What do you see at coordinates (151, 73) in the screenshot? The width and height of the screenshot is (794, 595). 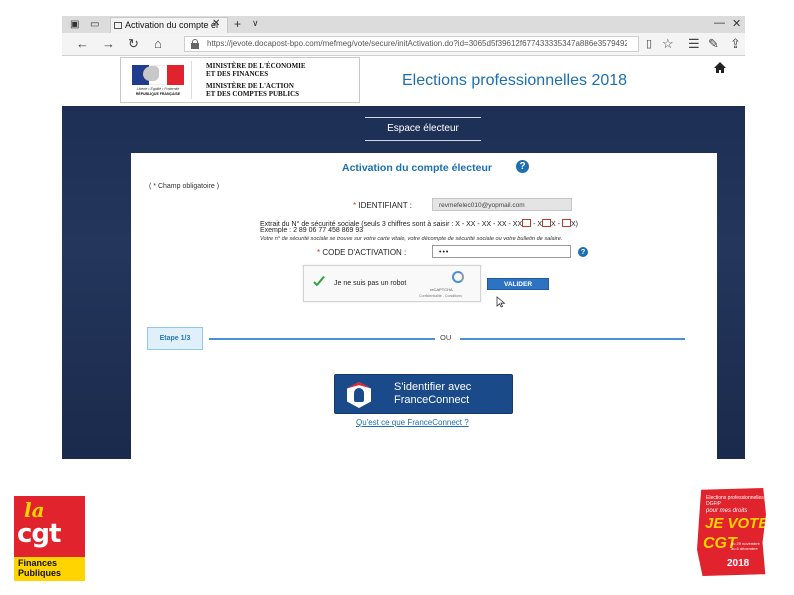 I see `marianne-profile-icon` at bounding box center [151, 73].